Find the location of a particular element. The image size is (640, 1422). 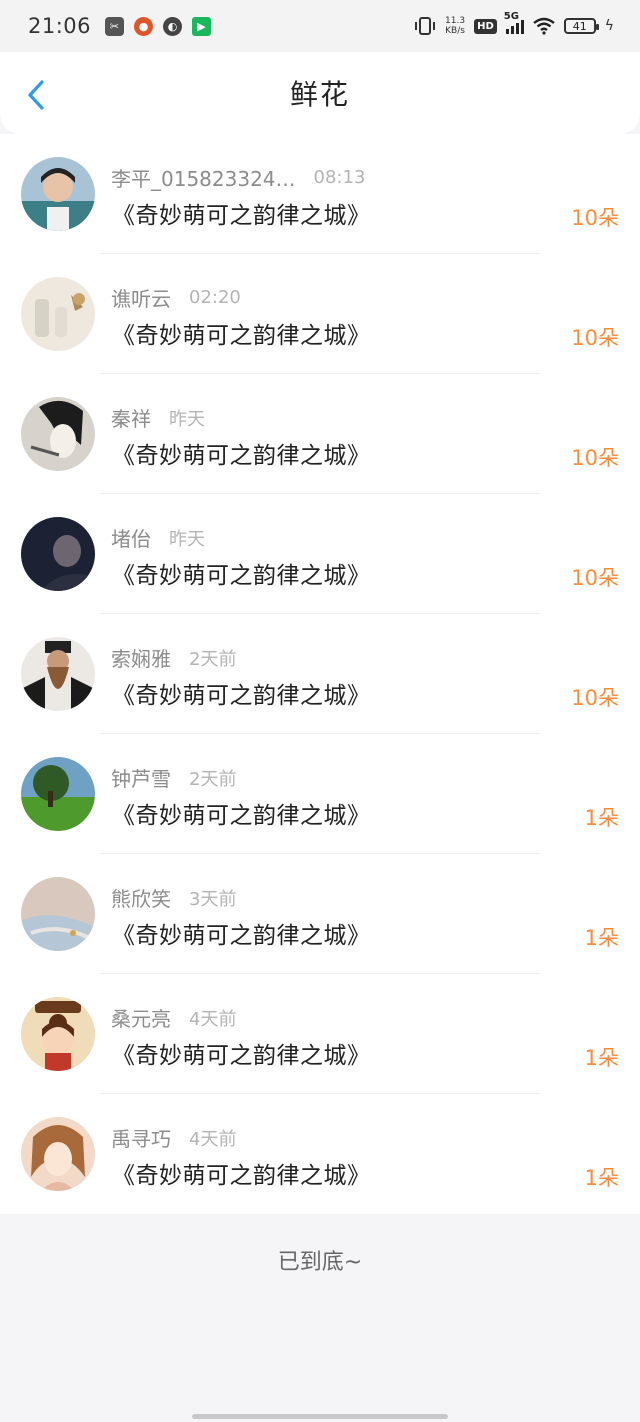

page-title: 鲜花 is located at coordinates (319, 94).